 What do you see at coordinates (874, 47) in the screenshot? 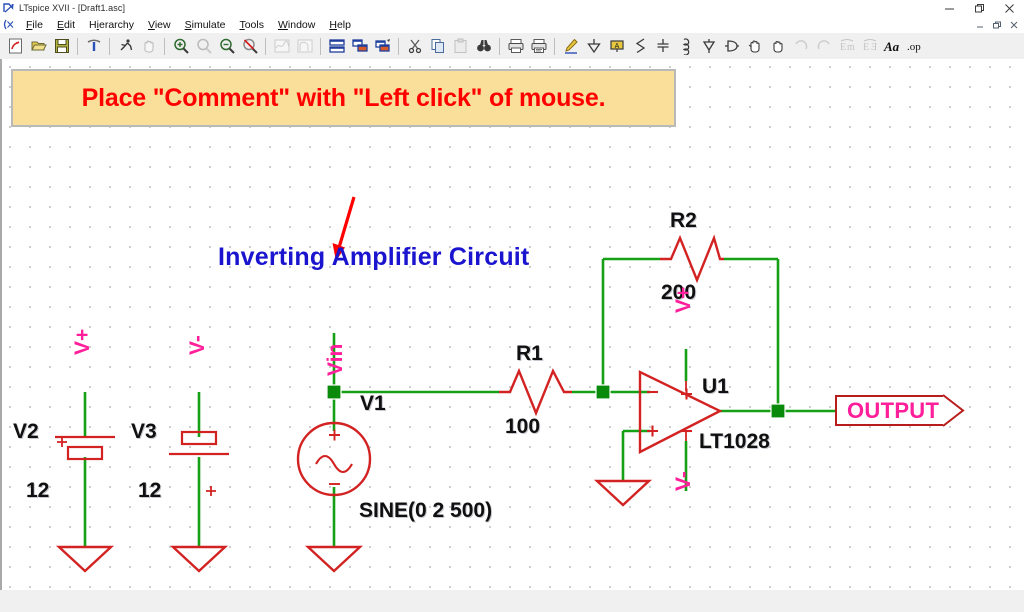
I see `svg-text: Ǝ` at bounding box center [874, 47].